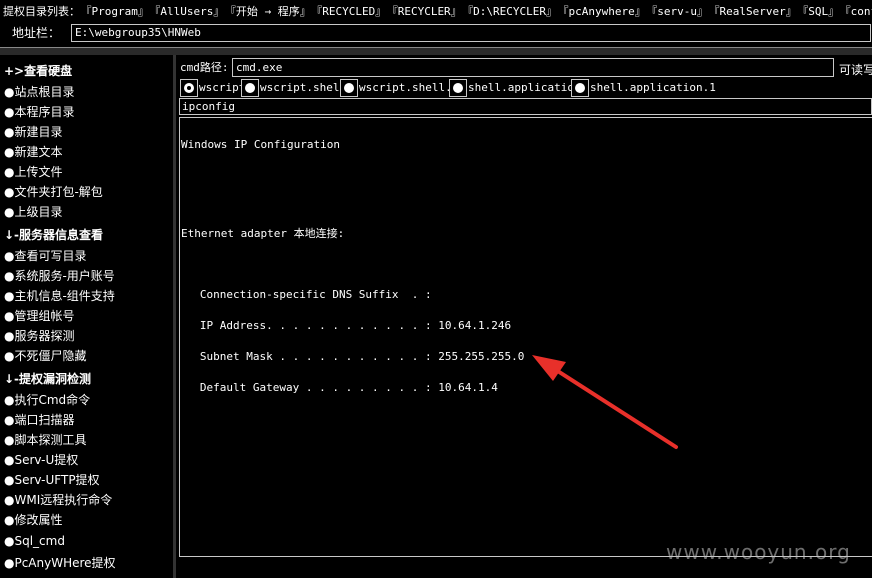  Describe the element at coordinates (39, 112) in the screenshot. I see `sidebar-item-program-dir: ●本程序目录` at that location.